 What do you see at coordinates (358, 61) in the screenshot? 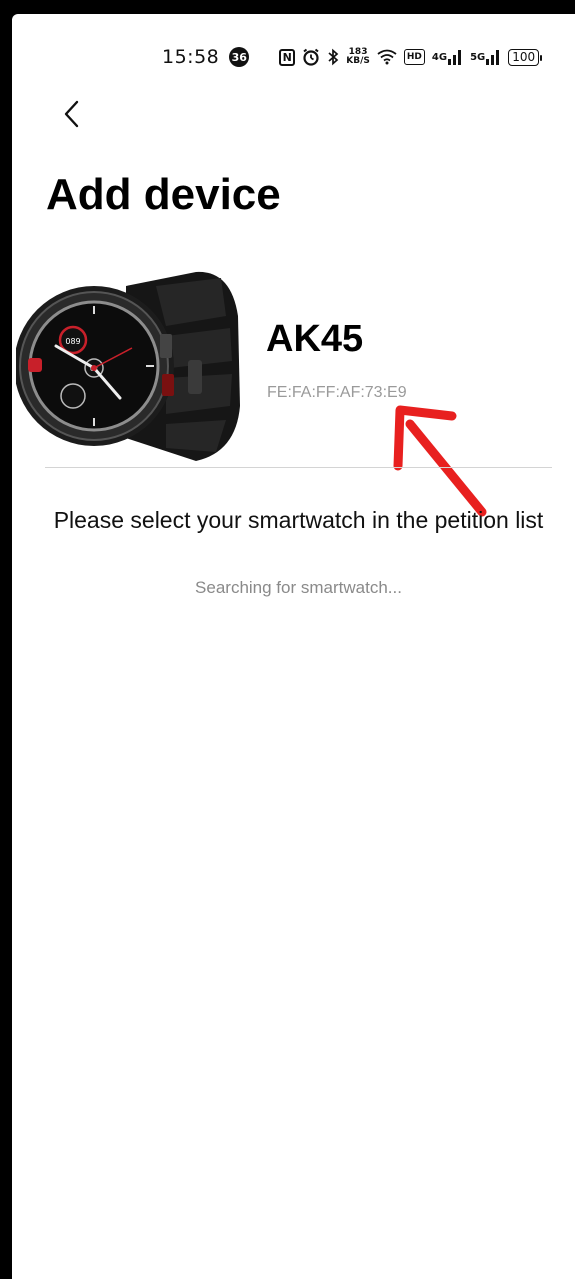
I see `network-speed-unit: KB/S` at bounding box center [358, 61].